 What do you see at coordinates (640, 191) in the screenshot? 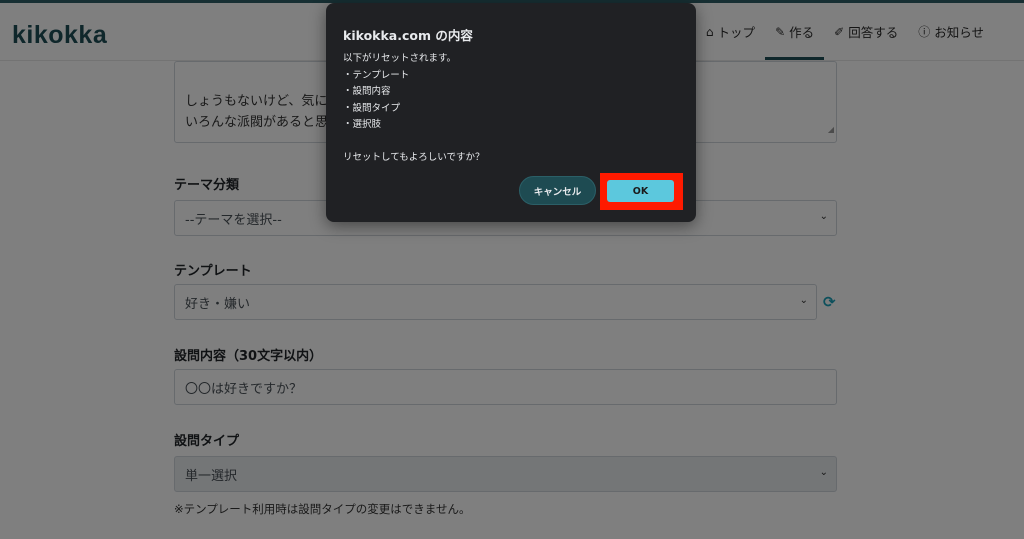
I see `ok-button: OK` at bounding box center [640, 191].